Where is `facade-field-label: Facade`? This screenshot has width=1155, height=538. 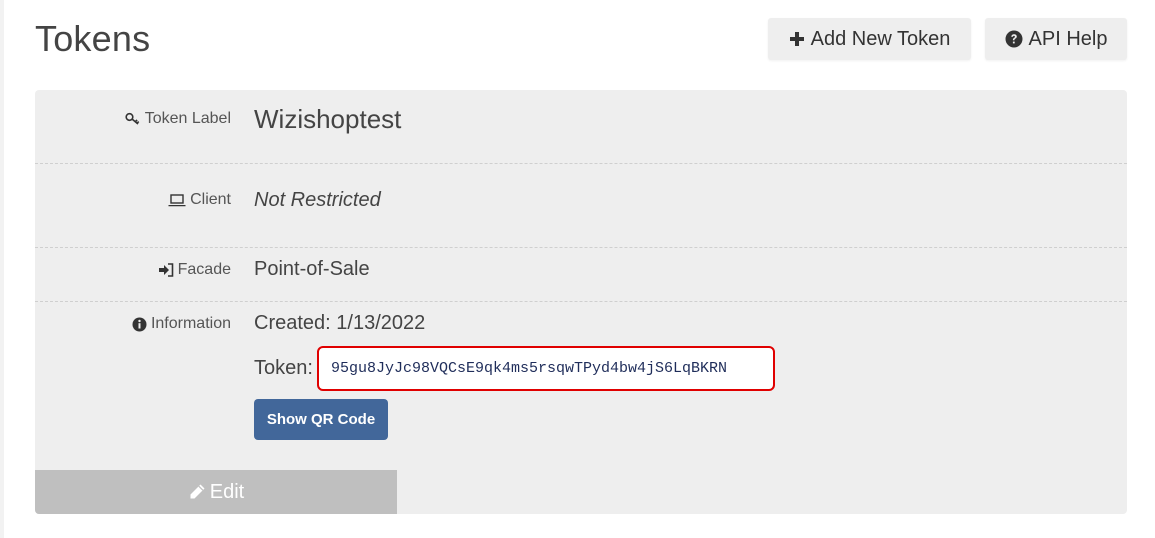
facade-field-label: Facade is located at coordinates (194, 270).